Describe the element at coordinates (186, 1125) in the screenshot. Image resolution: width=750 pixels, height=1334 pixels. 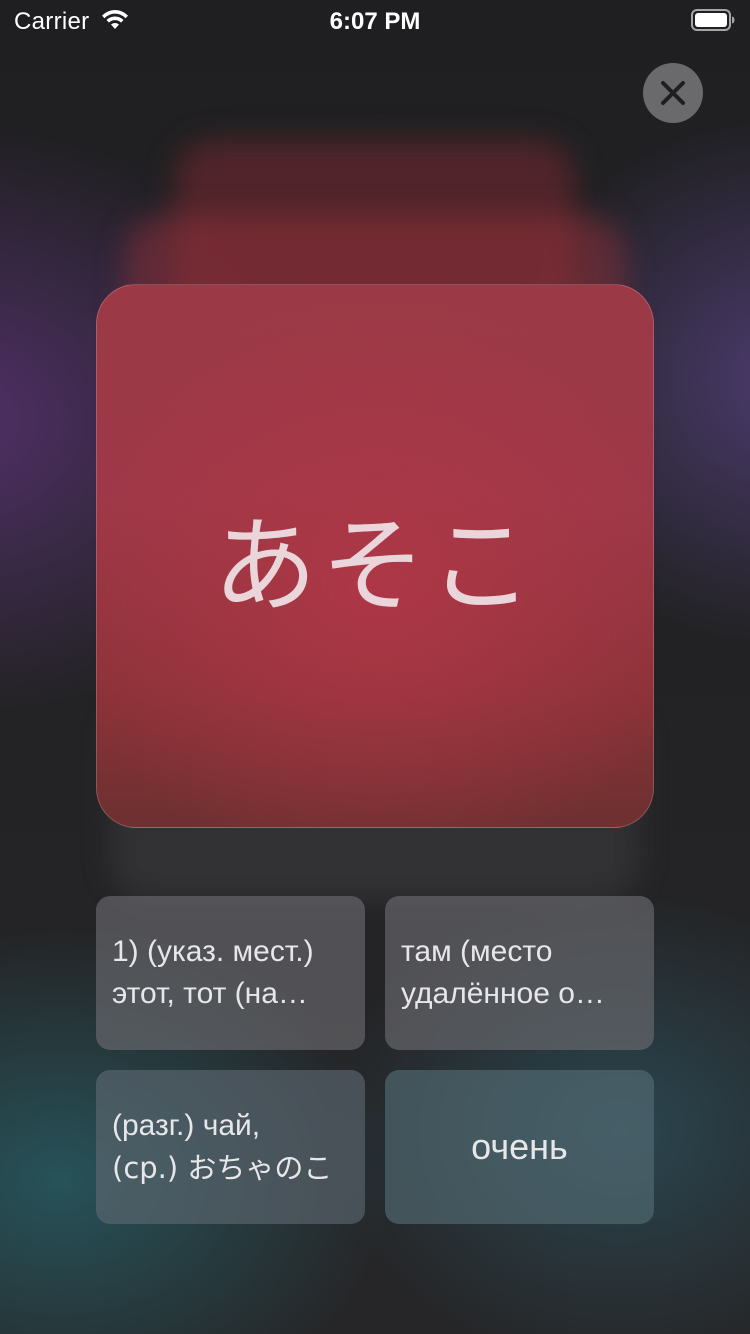
I see `answer-line: (разг.) чай,` at that location.